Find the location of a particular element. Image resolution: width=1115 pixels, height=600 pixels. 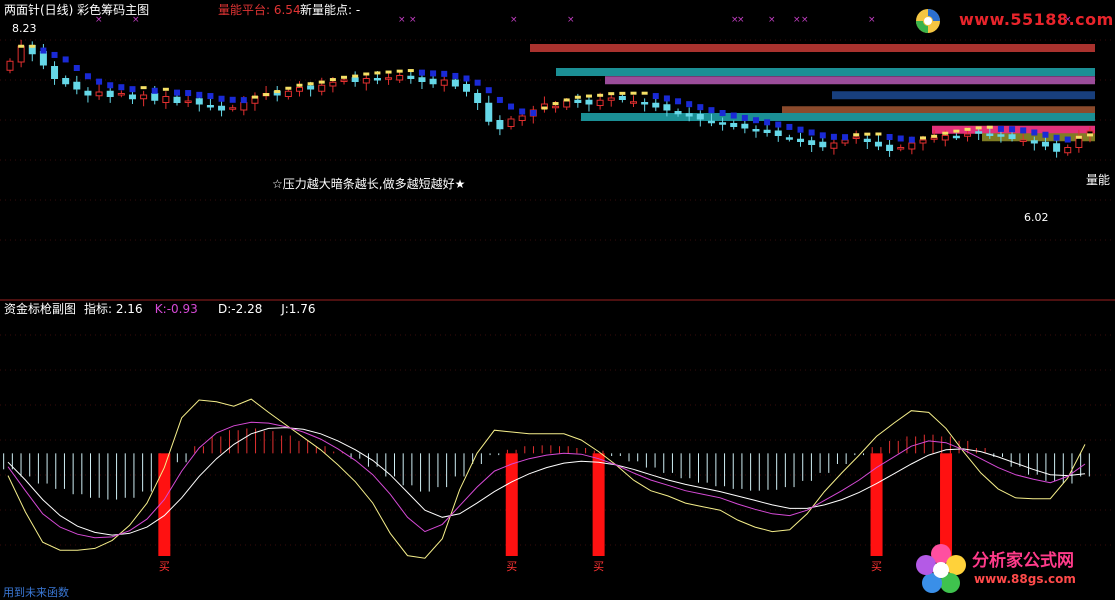

pressure-annotation: ☆压力越大暗条越长,做多越短越好★ is located at coordinates (368, 183).